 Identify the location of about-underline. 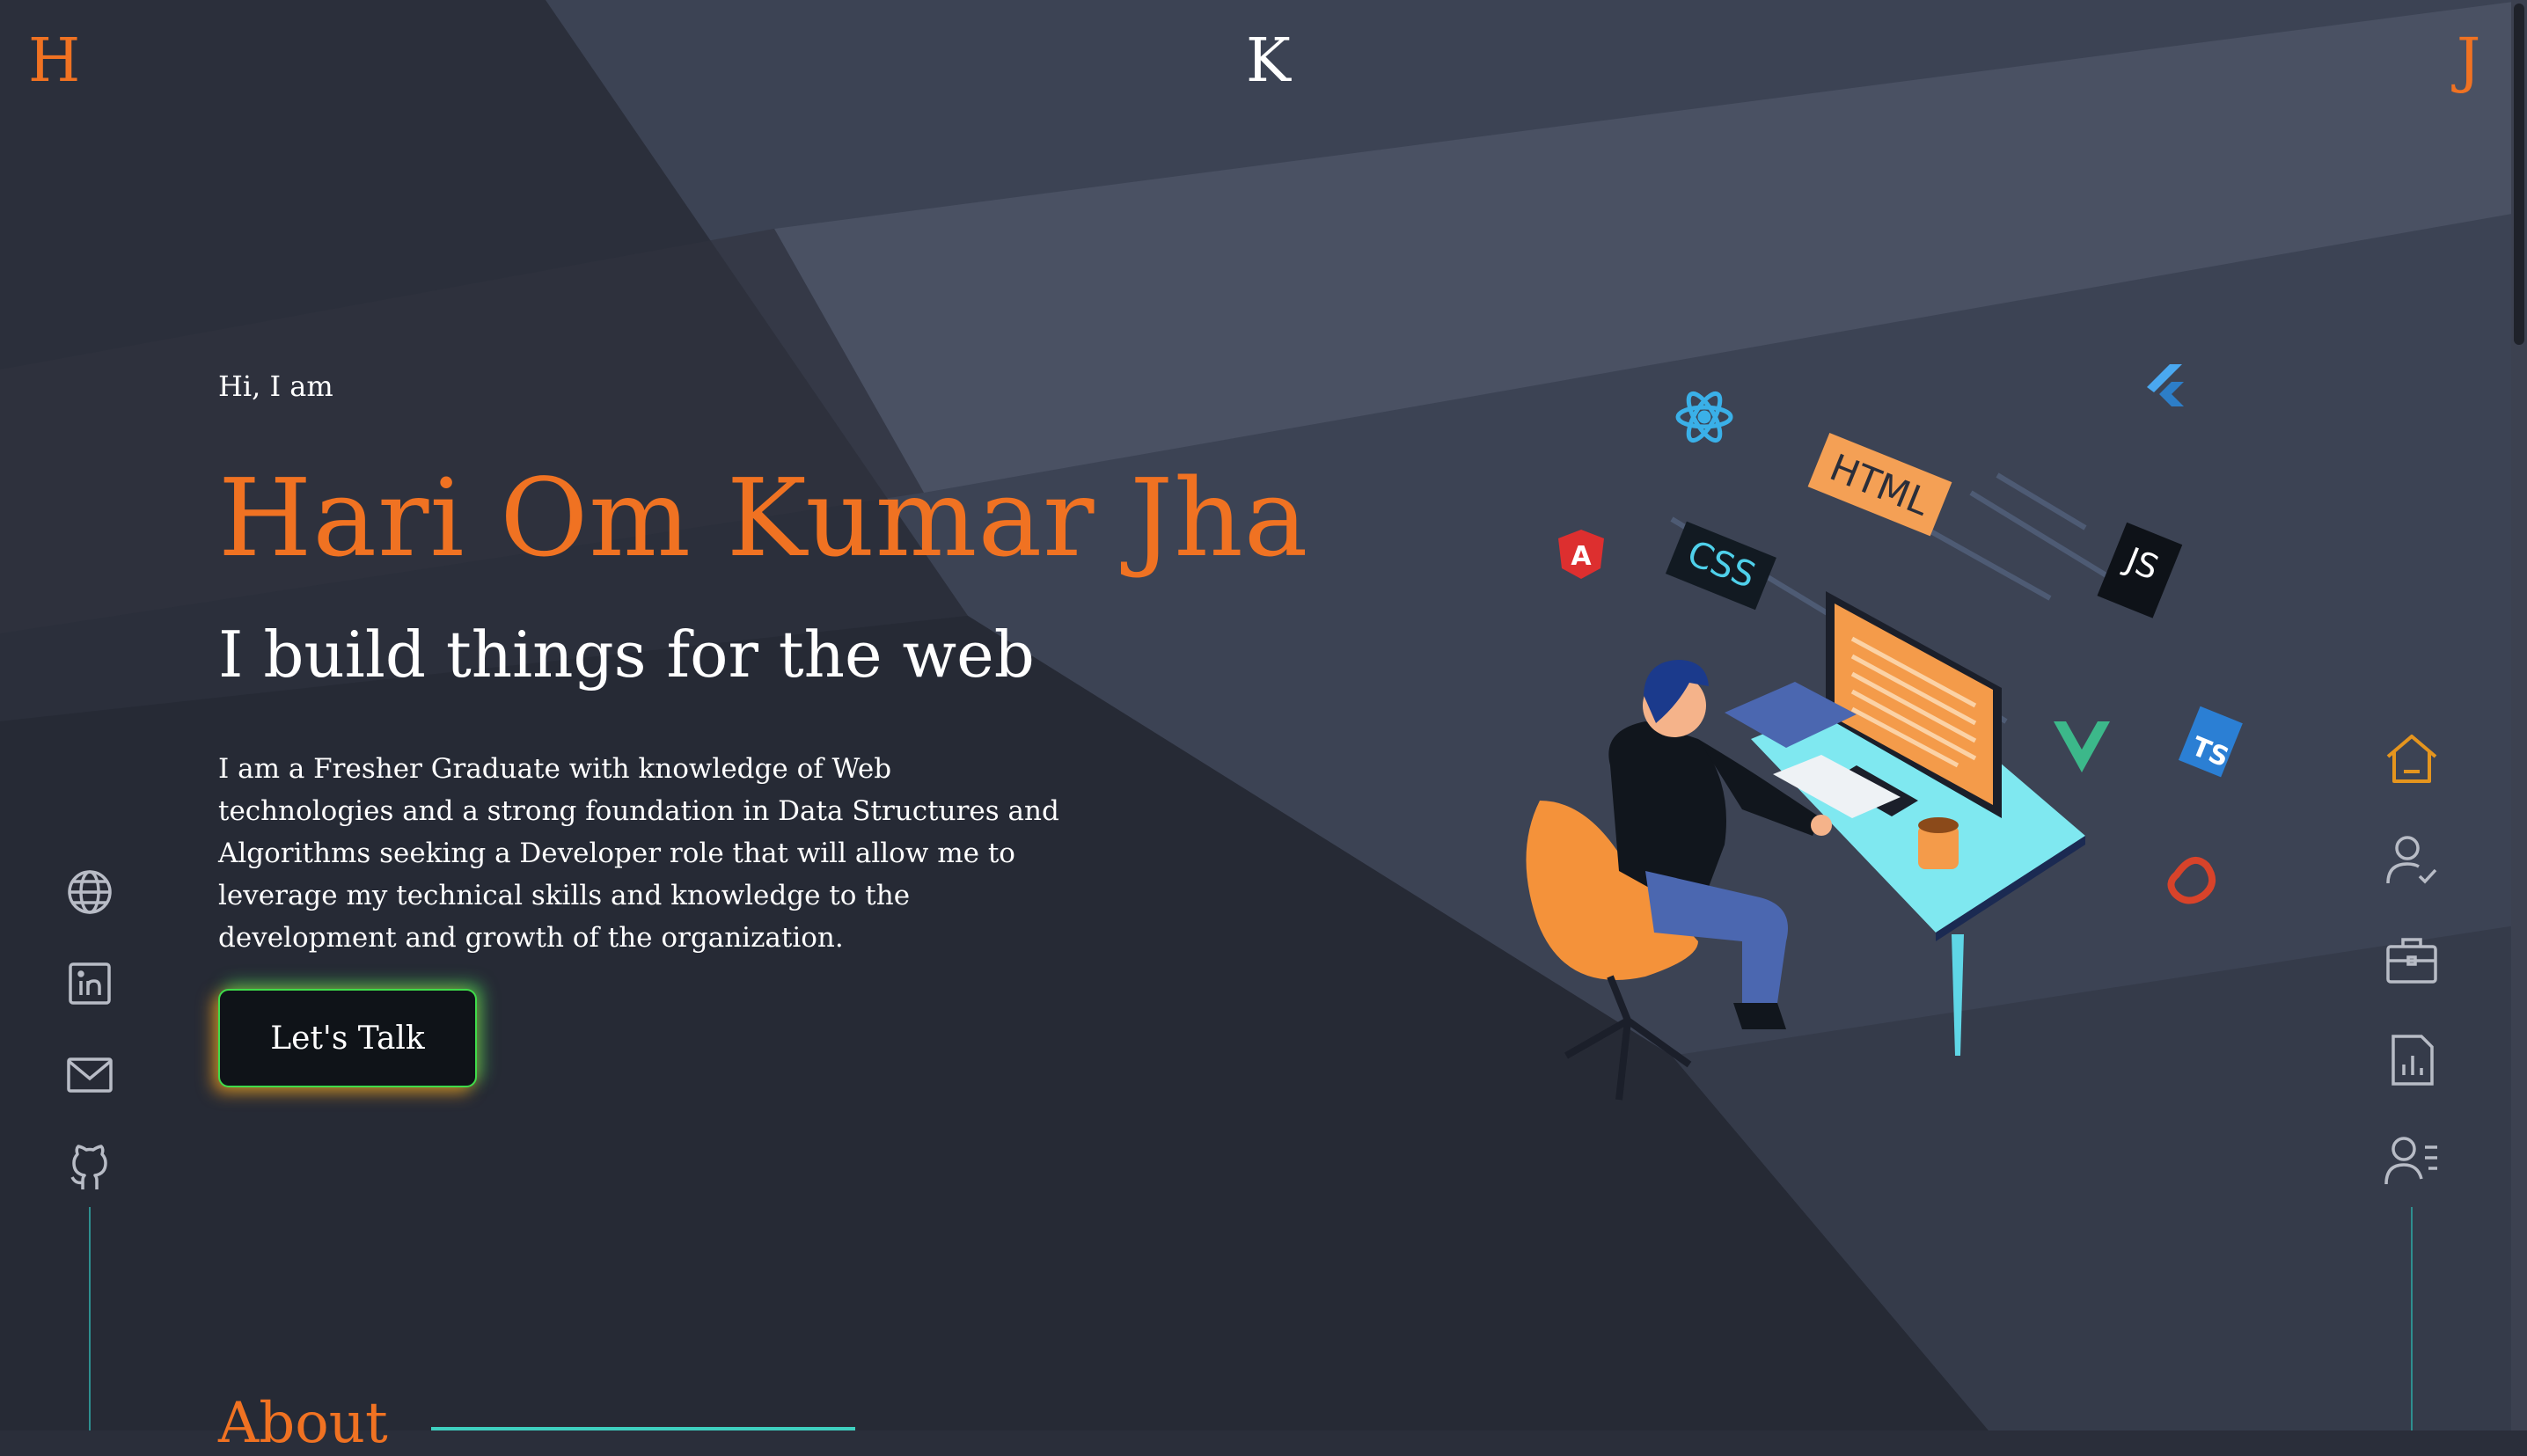
(643, 1428).